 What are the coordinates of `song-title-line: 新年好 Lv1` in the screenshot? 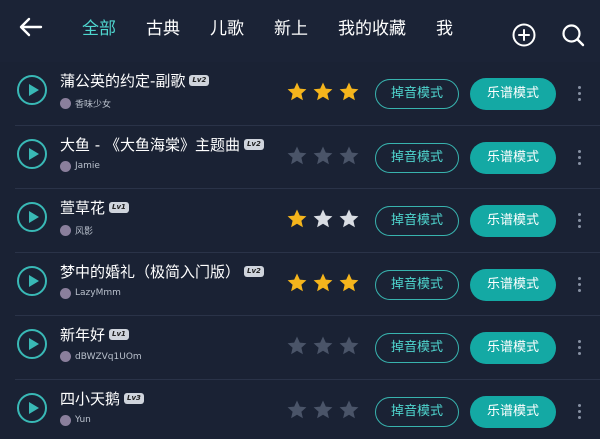 It's located at (94, 334).